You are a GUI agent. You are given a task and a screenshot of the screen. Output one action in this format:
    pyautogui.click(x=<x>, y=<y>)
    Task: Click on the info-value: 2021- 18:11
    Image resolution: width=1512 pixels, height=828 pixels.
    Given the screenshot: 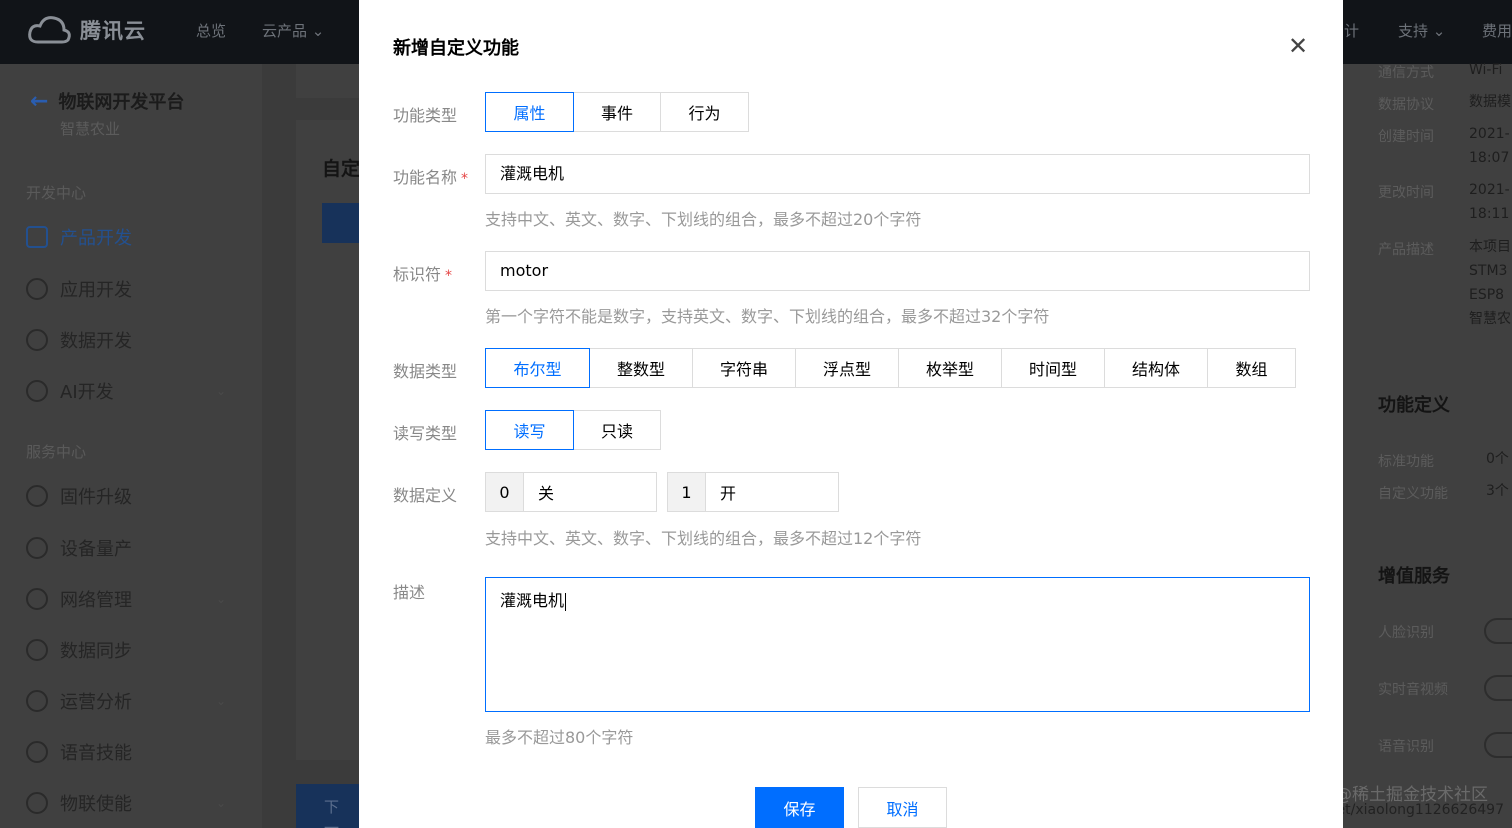 What is the action you would take?
    pyautogui.click(x=1489, y=202)
    